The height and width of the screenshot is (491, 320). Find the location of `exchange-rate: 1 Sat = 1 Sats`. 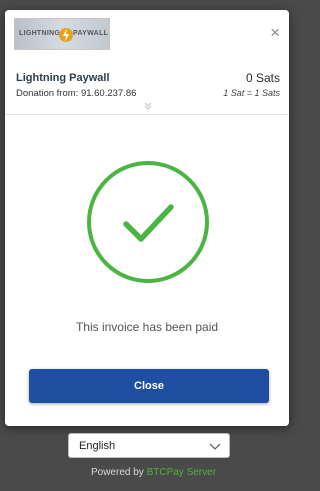

exchange-rate: 1 Sat = 1 Sats is located at coordinates (251, 93).